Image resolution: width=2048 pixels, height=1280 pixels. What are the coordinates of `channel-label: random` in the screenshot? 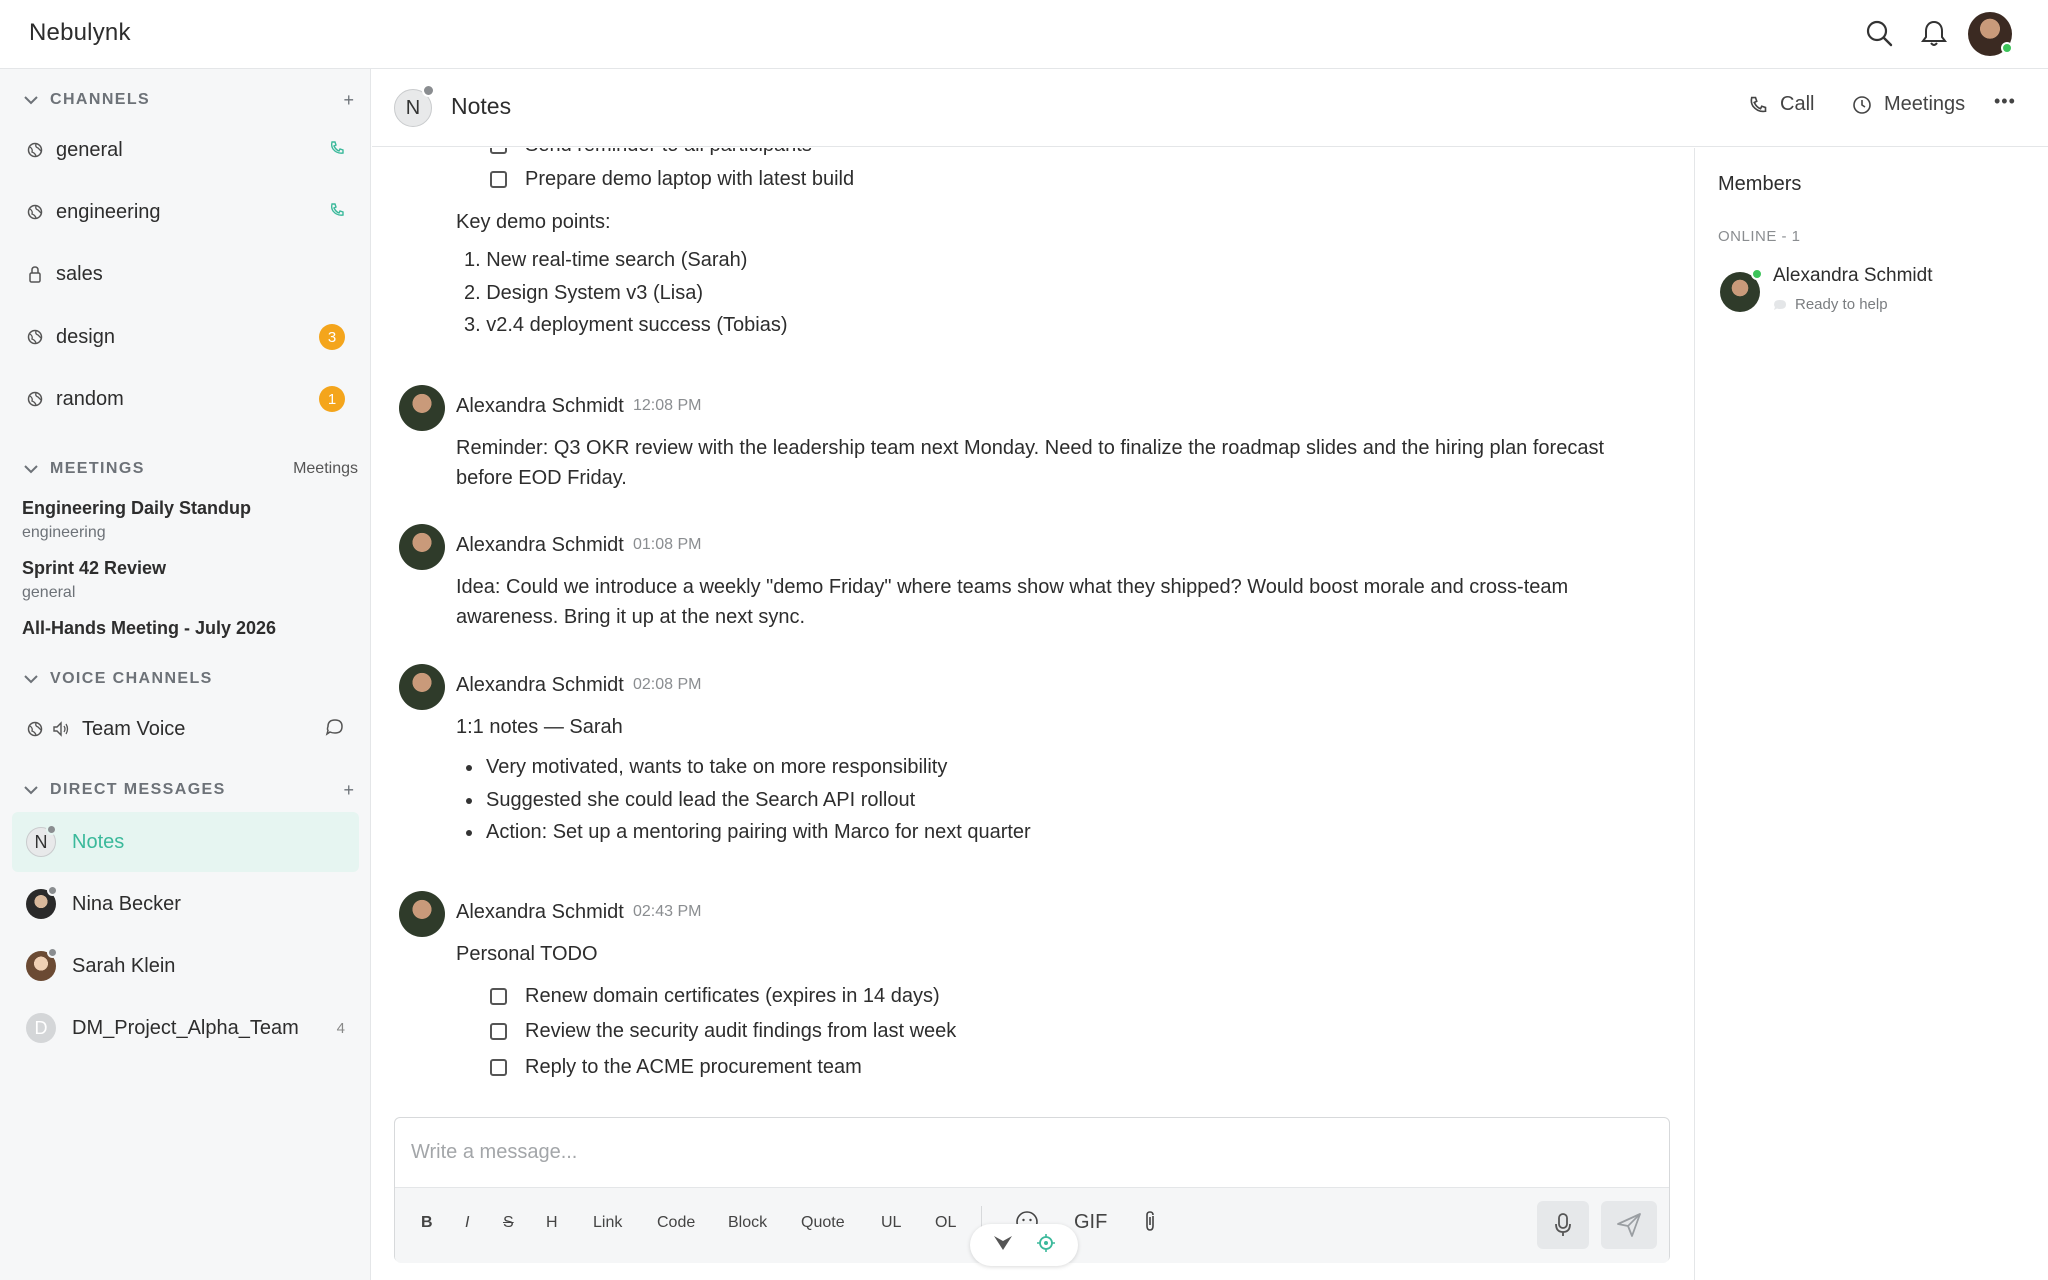 It's located at (90, 398).